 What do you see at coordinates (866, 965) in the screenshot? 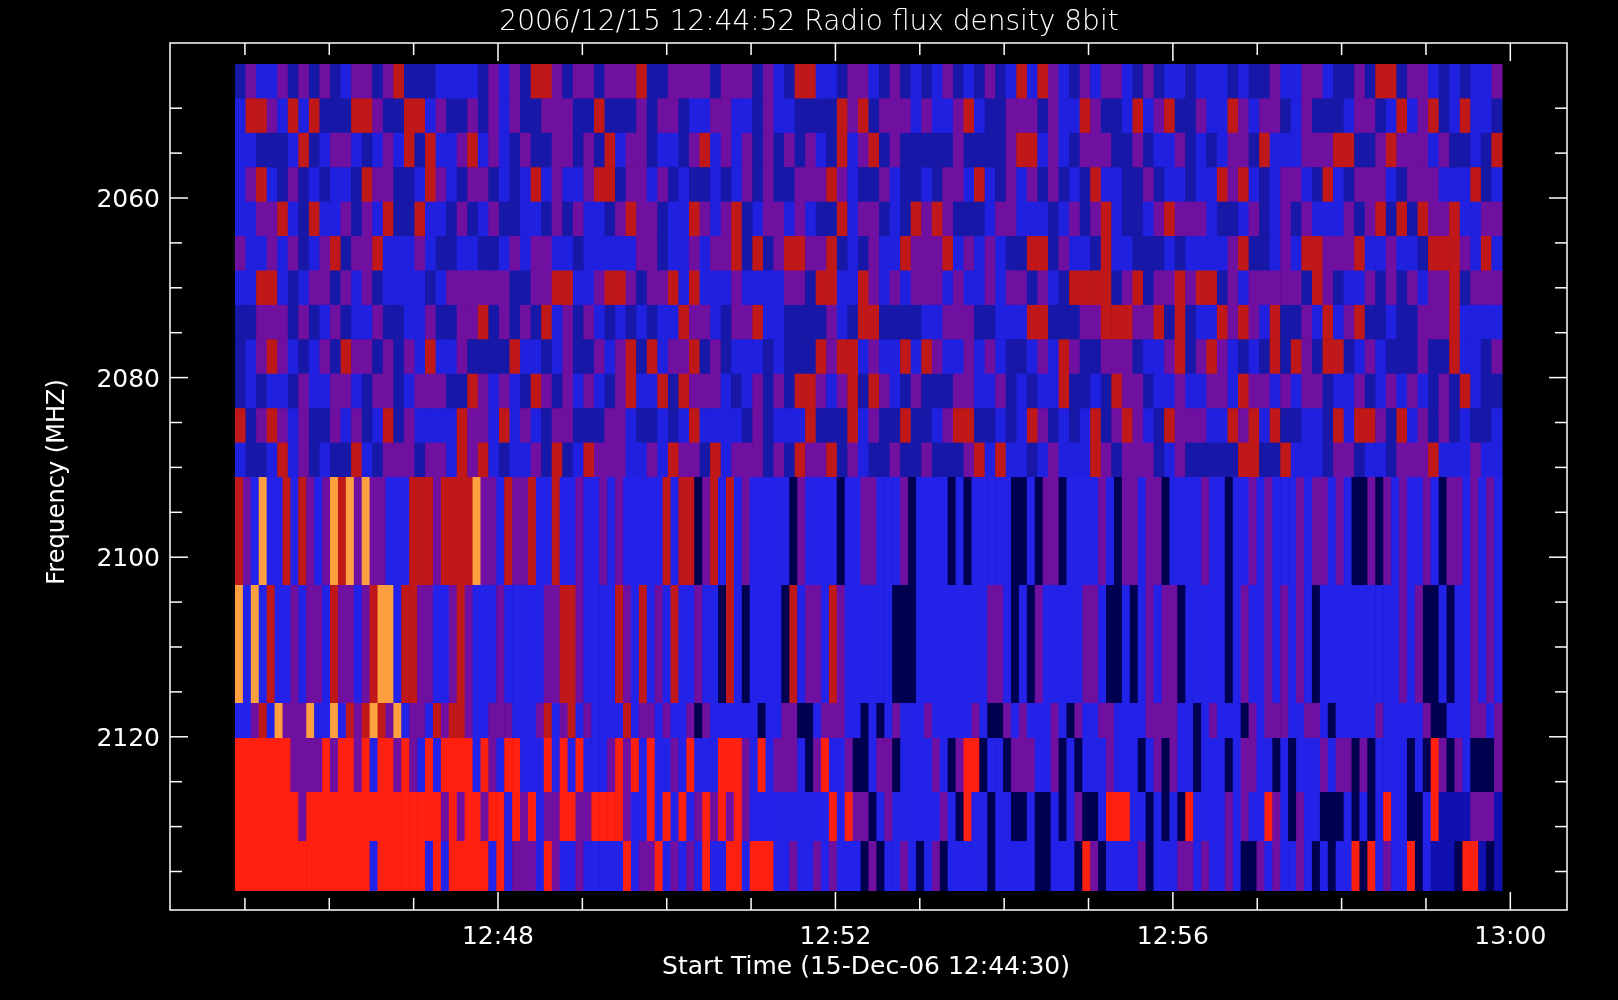
I see `x-axis-label: Start Time (15-Dec-06 12:44:30)` at bounding box center [866, 965].